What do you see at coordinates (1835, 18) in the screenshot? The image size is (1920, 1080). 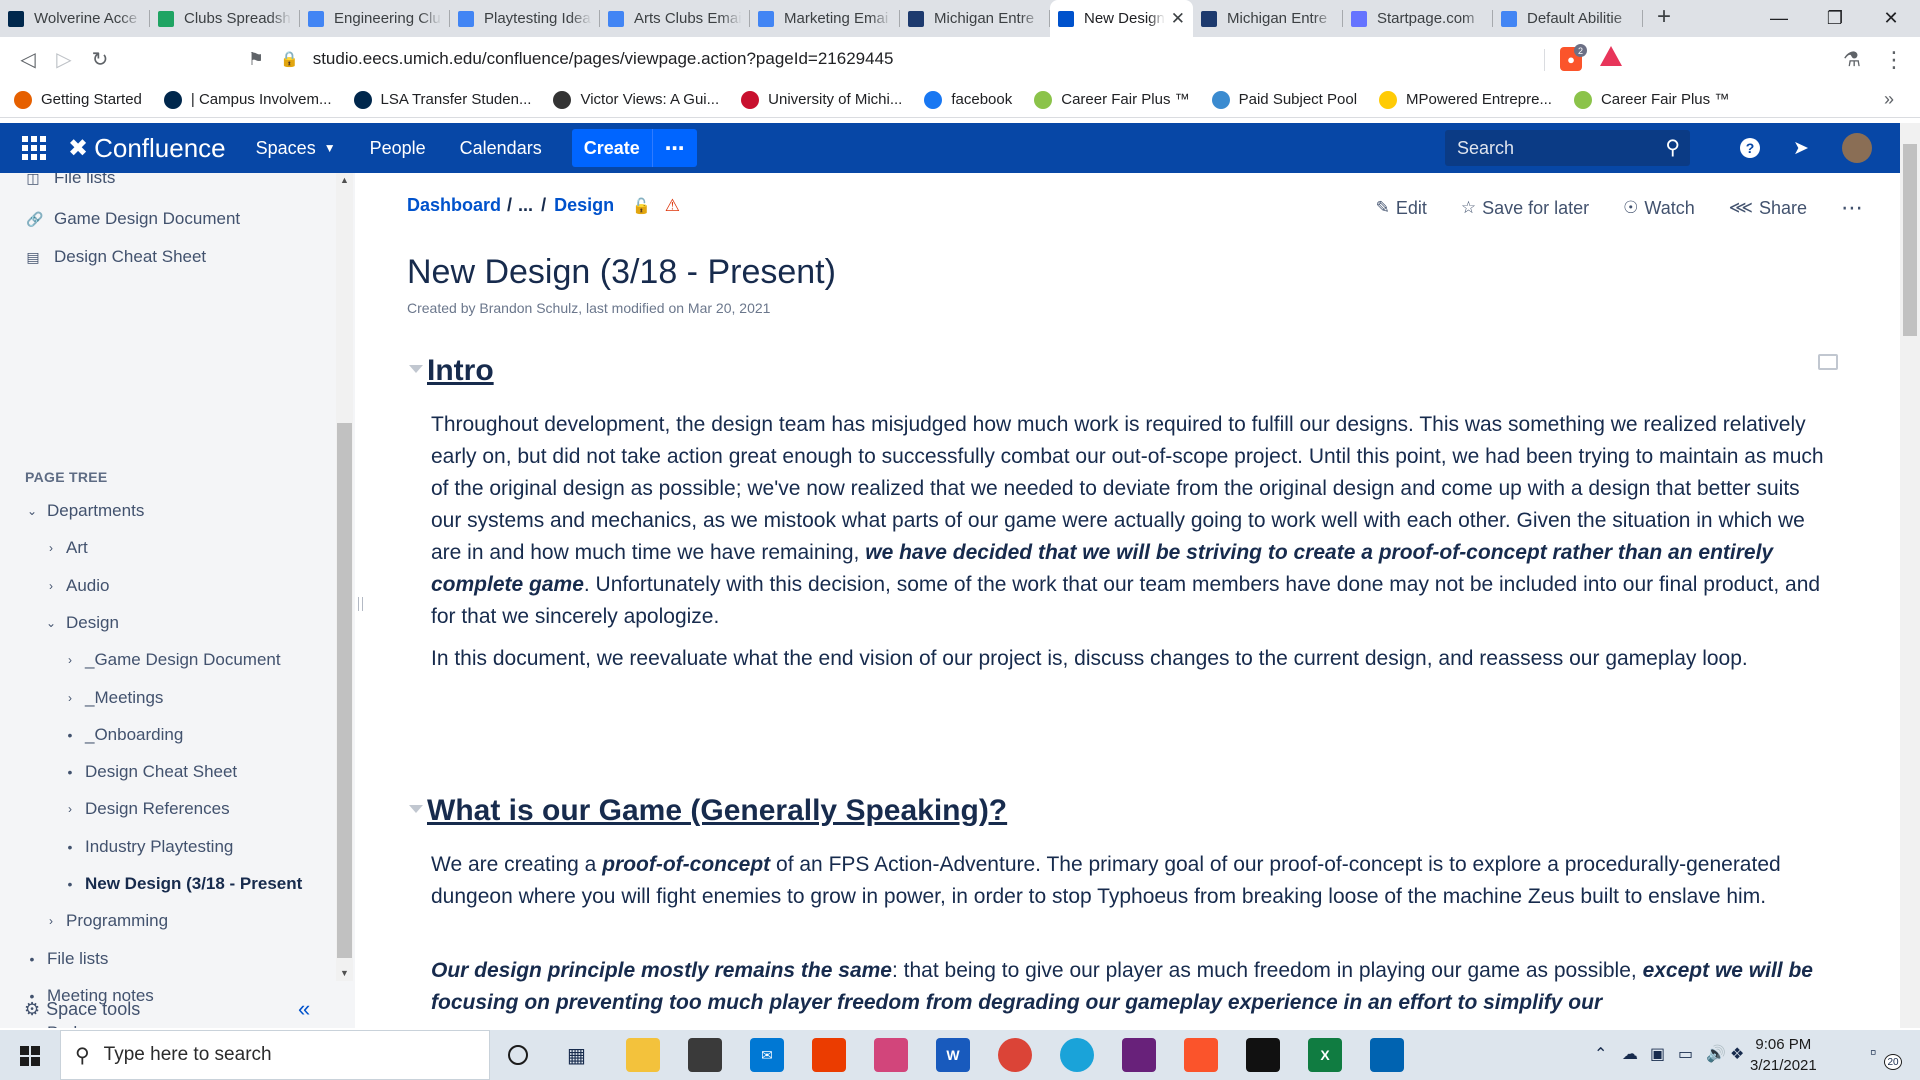 I see `maximize-icon: ❐` at bounding box center [1835, 18].